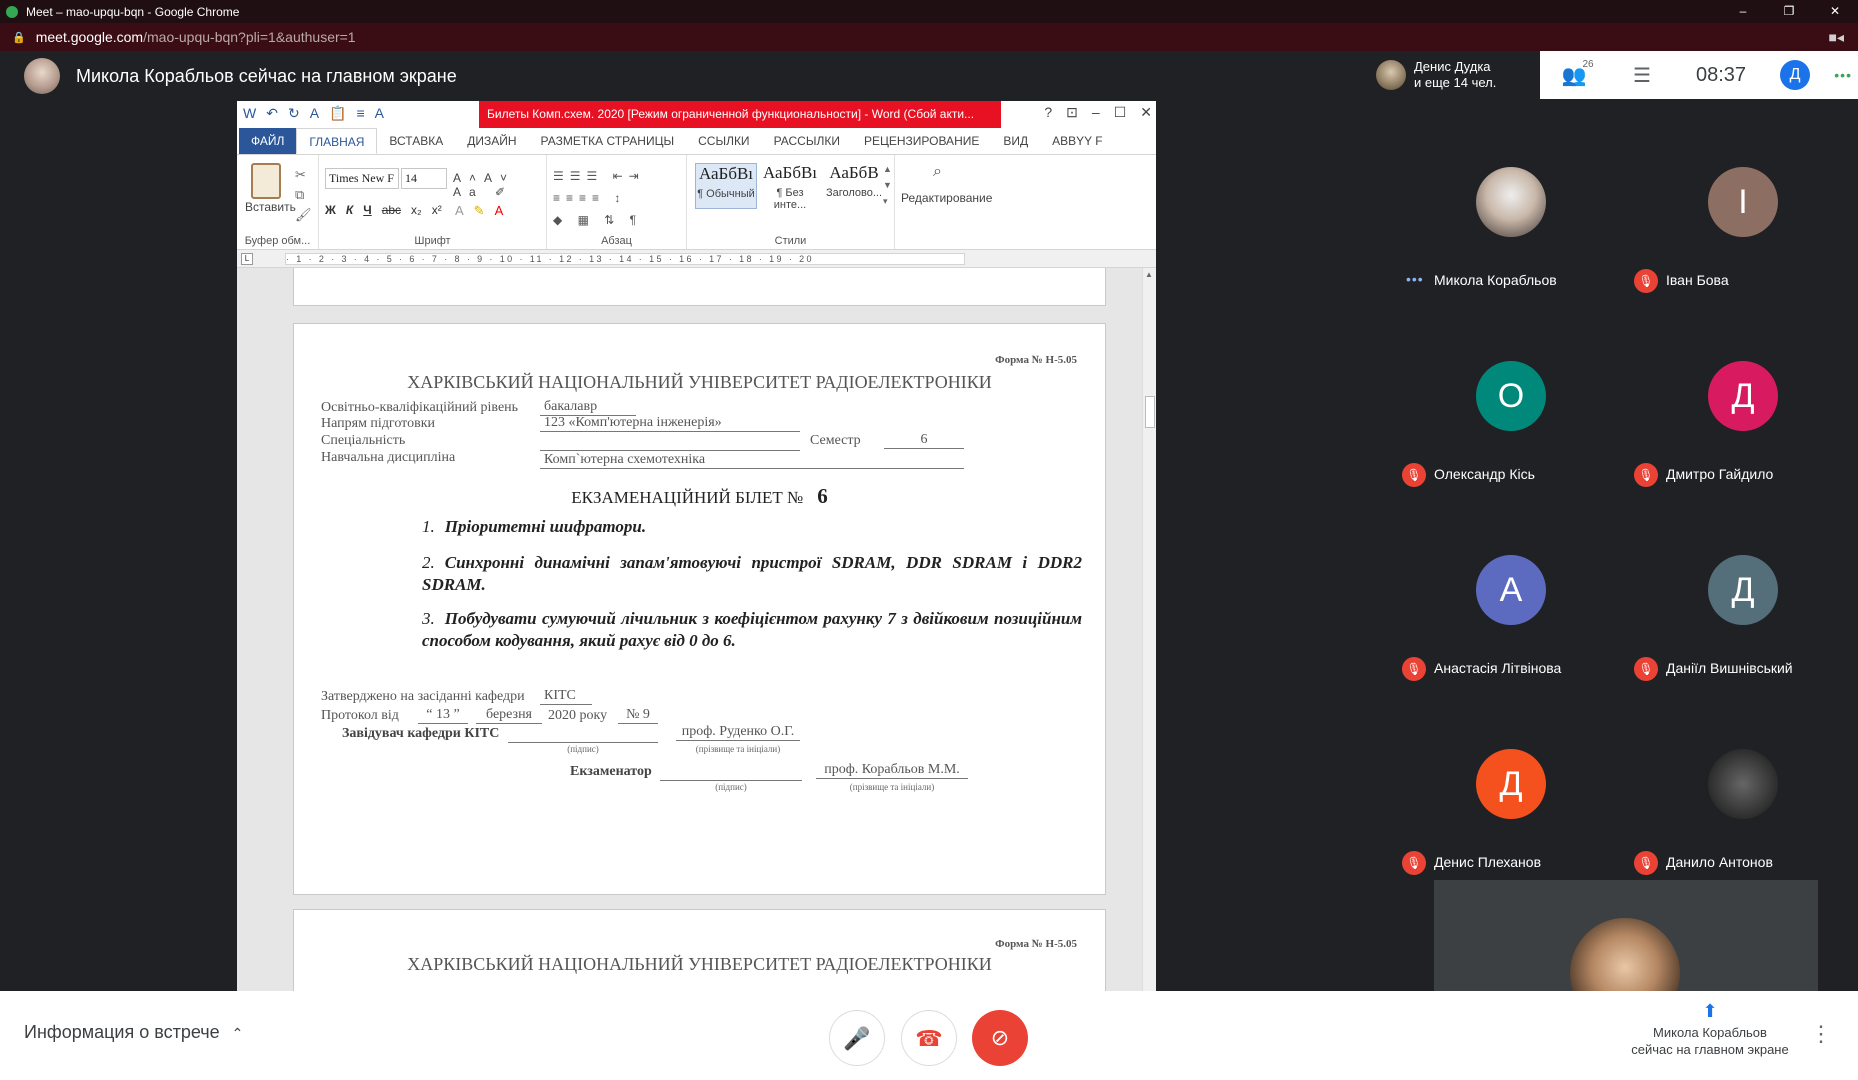 This screenshot has height=1080, width=1858. I want to click on people-button: 👥 26, so click(1574, 73).